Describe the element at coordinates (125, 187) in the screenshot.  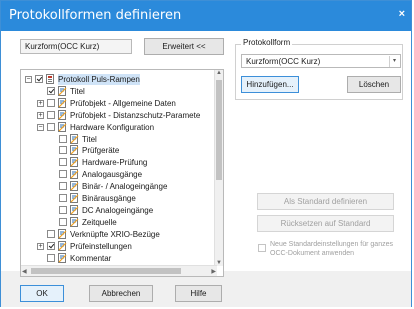
I see `tree-item-label: Binär- / Analogeingänge` at that location.